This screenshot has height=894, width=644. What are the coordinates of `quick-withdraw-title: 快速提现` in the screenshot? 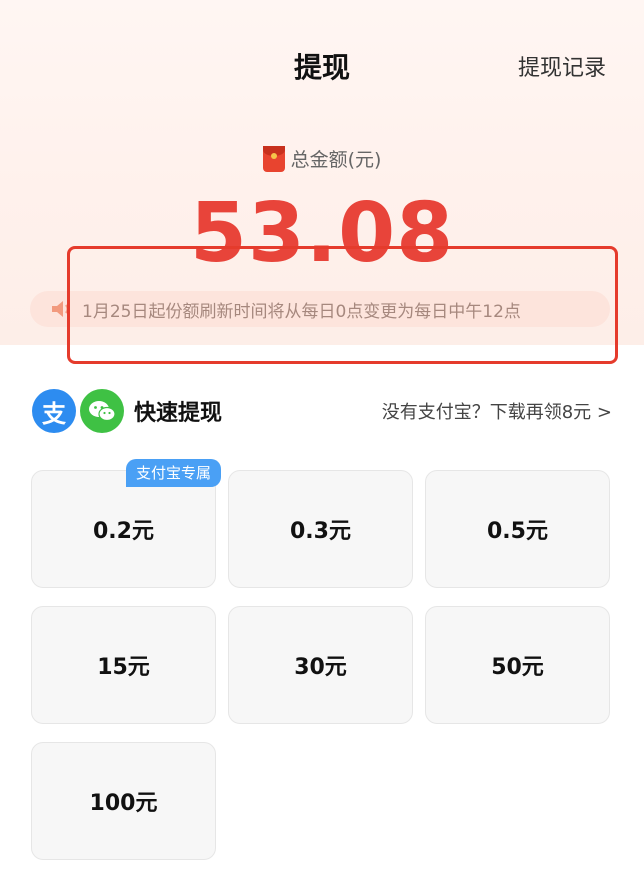 It's located at (178, 413).